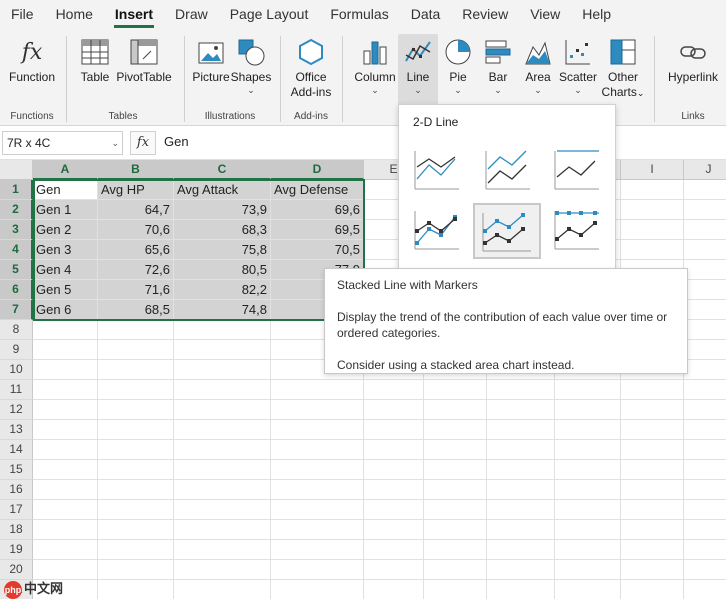  I want to click on cell-b2: 64,7, so click(136, 210).